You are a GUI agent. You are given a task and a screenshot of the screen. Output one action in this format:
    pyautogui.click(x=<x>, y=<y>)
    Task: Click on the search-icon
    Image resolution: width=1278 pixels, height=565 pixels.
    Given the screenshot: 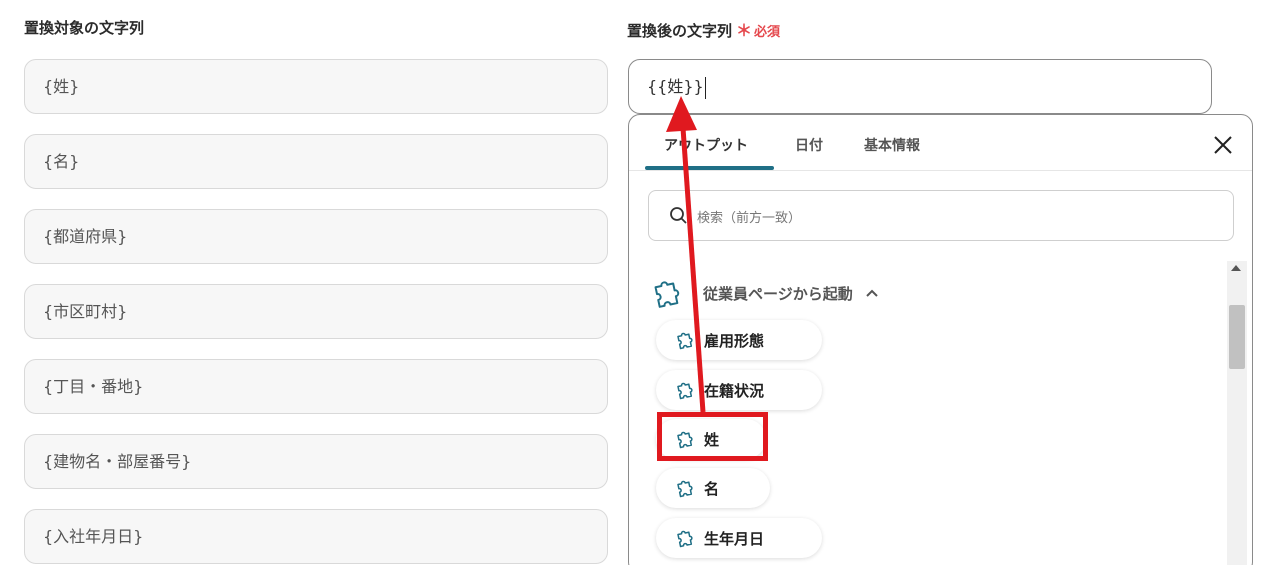 What is the action you would take?
    pyautogui.click(x=678, y=215)
    